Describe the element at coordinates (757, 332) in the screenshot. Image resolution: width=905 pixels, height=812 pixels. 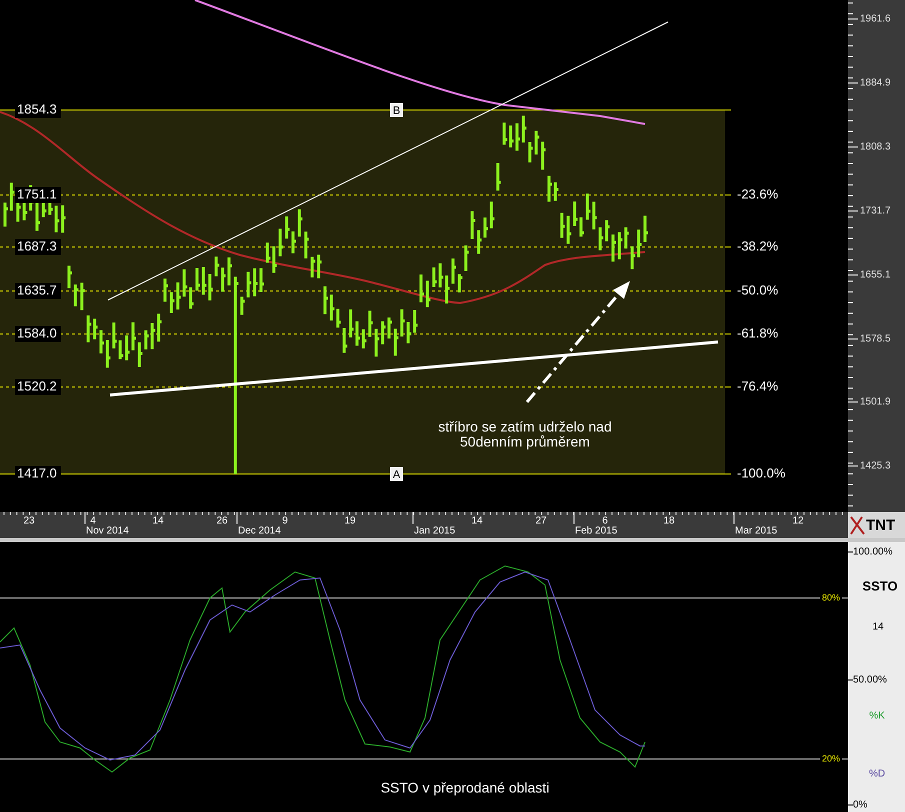
I see `fibonacci-percent-label: -61.8%` at that location.